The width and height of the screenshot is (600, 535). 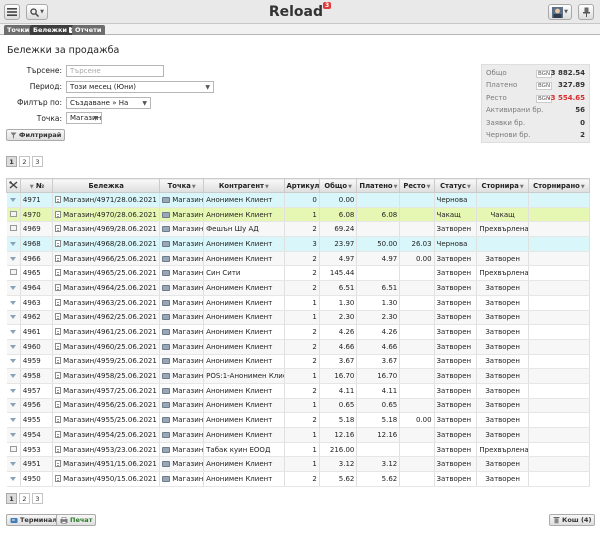 What do you see at coordinates (110, 361) in the screenshot?
I see `note-link-text: Магазин/4959/25.06.2021` at bounding box center [110, 361].